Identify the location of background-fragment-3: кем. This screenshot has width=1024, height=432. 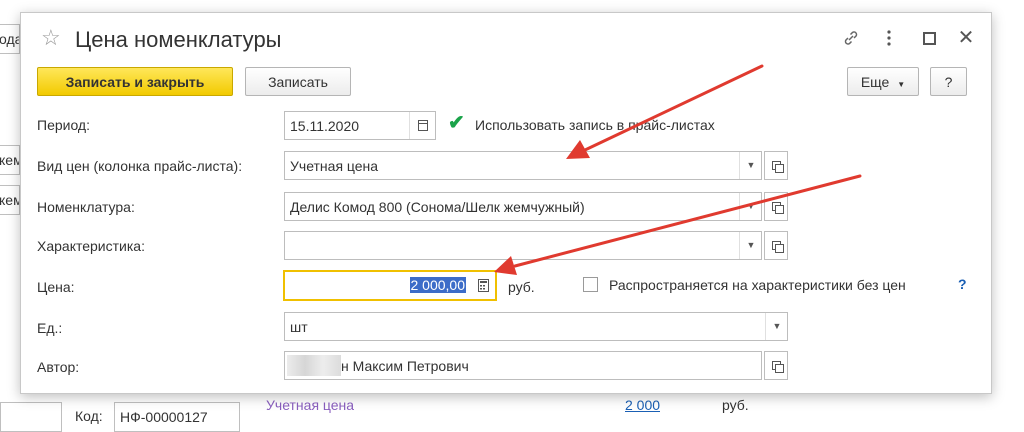
(9, 200).